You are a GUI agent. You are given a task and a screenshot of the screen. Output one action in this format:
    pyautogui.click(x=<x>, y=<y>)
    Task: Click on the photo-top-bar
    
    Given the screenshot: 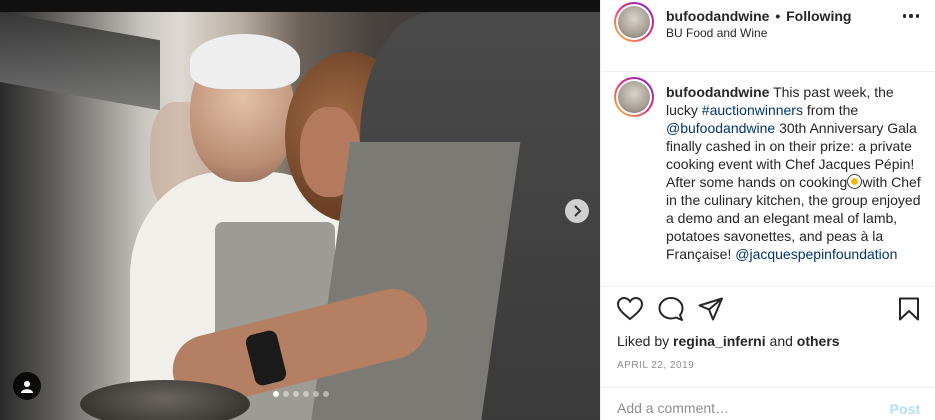 What is the action you would take?
    pyautogui.click(x=300, y=6)
    